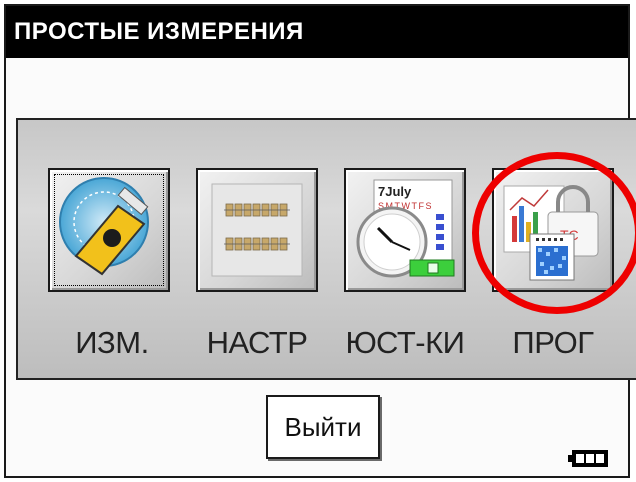 The height and width of the screenshot is (482, 636). What do you see at coordinates (323, 427) in the screenshot?
I see `exit-button: Выйти` at bounding box center [323, 427].